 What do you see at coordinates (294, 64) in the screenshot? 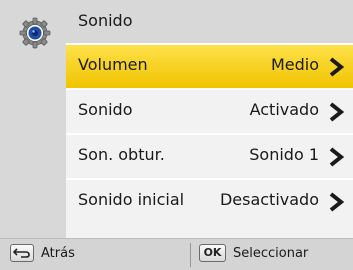
I see `menu-item-value: Medio` at bounding box center [294, 64].